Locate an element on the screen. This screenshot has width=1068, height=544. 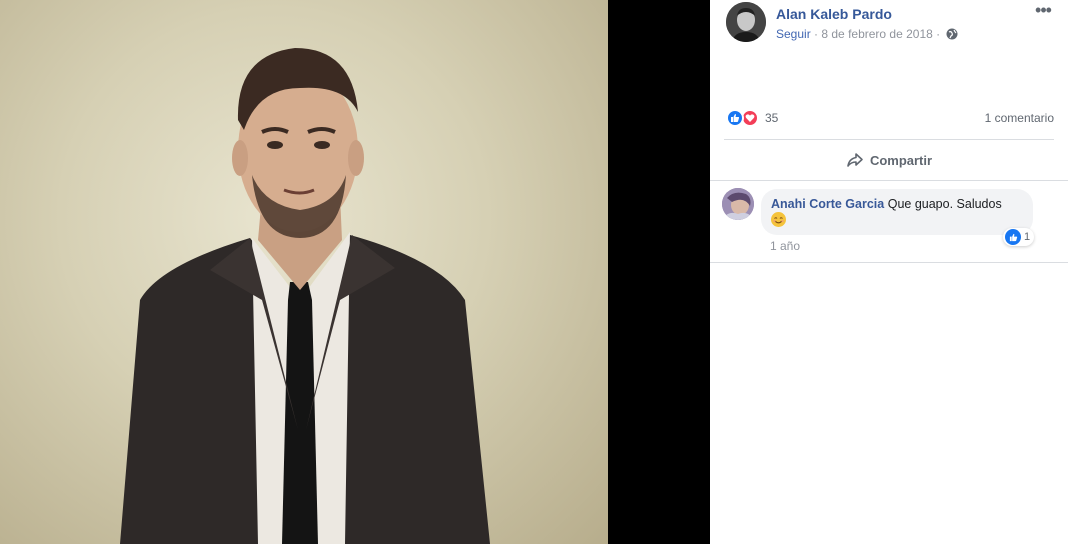
comment-text: Que guapo. Saludos is located at coordinates (944, 204).